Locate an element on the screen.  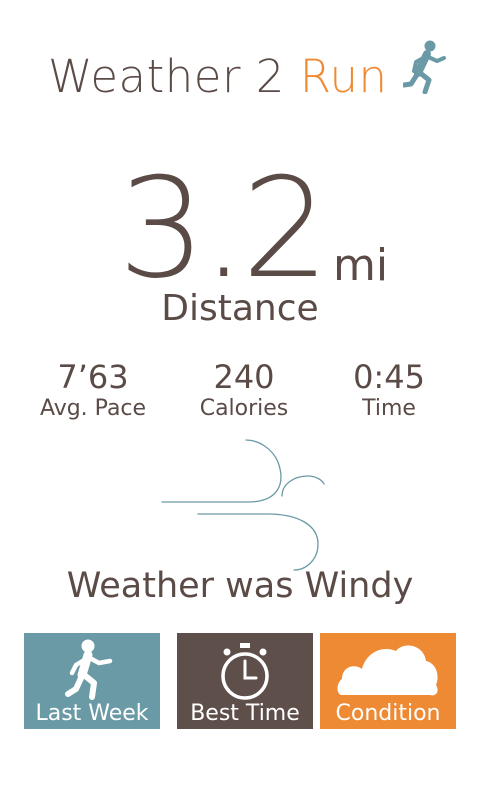
wind-icon is located at coordinates (243, 505).